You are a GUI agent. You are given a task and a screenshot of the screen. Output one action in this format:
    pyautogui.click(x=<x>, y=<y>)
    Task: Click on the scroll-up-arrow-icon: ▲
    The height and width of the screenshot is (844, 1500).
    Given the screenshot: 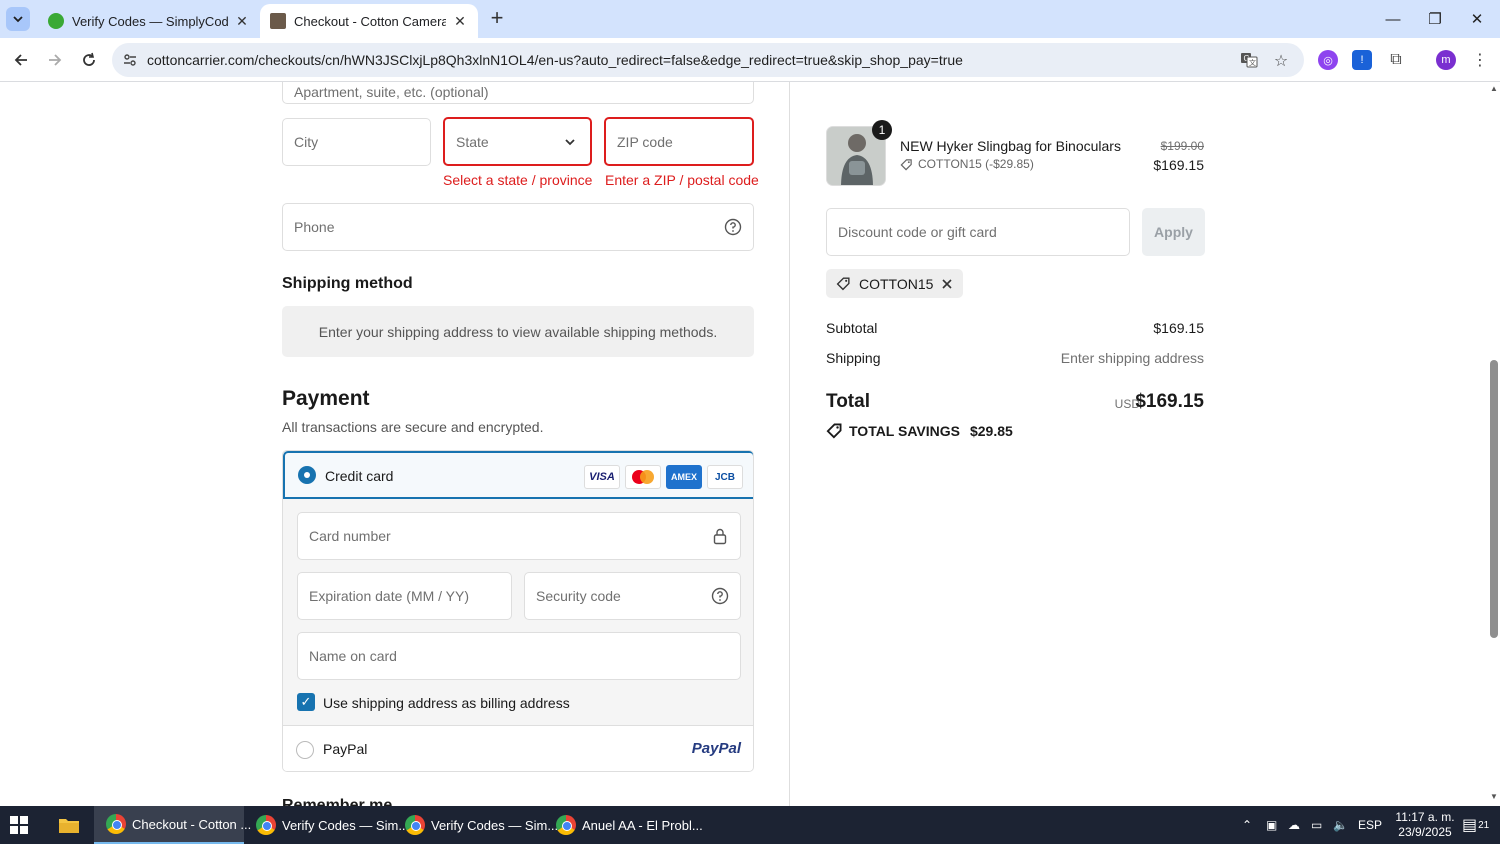 What is the action you would take?
    pyautogui.click(x=1494, y=88)
    